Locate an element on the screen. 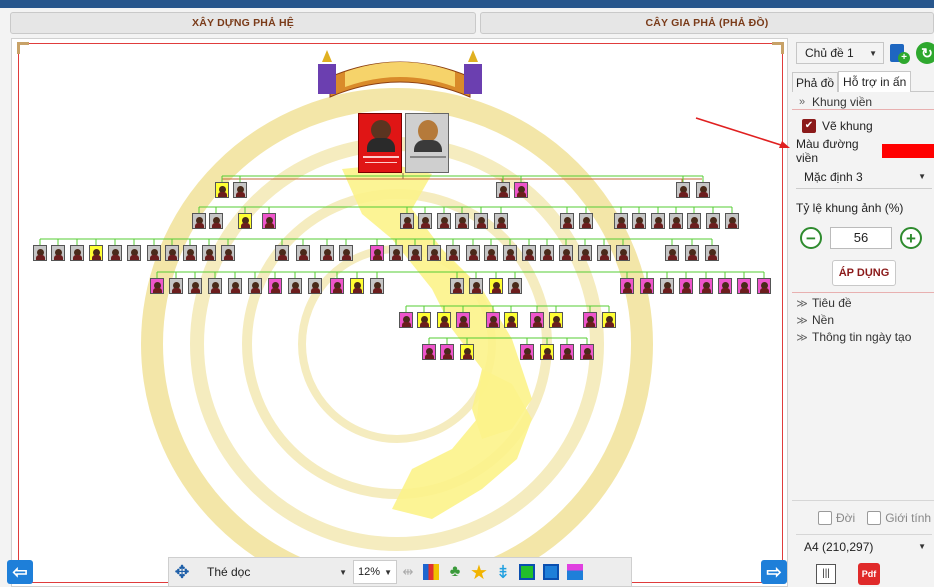 Image resolution: width=934 pixels, height=587 pixels. border-color-swatch is located at coordinates (908, 151).